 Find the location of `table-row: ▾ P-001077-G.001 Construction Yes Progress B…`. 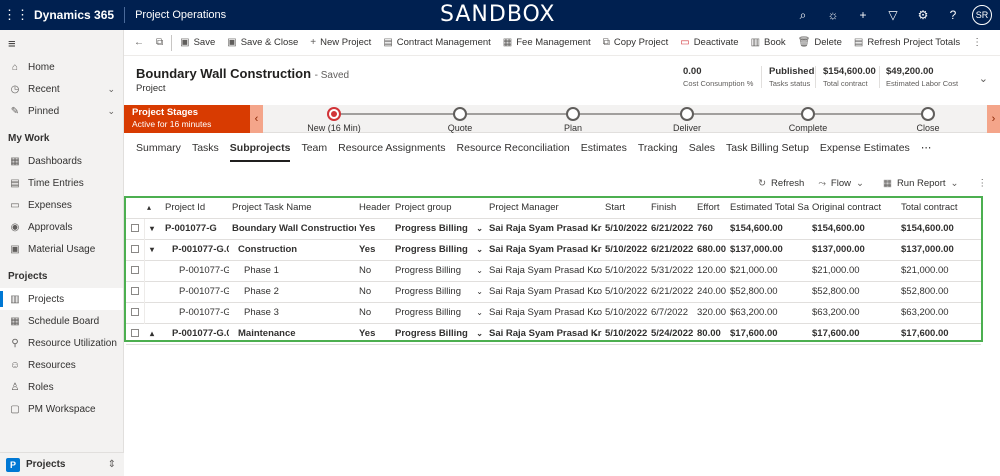

table-row: ▾ P-001077-G.001 Construction Yes Progress B… is located at coordinates (553, 250).